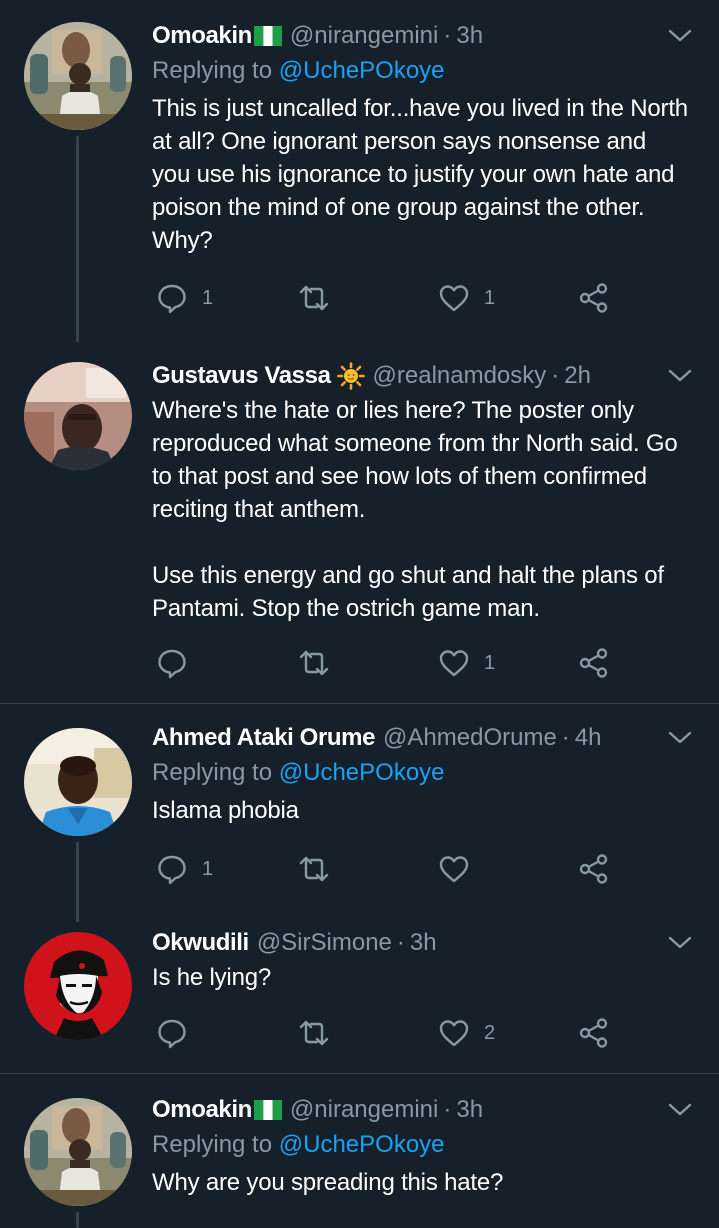  Describe the element at coordinates (212, 977) in the screenshot. I see `tweet-text: Is he lying?` at that location.